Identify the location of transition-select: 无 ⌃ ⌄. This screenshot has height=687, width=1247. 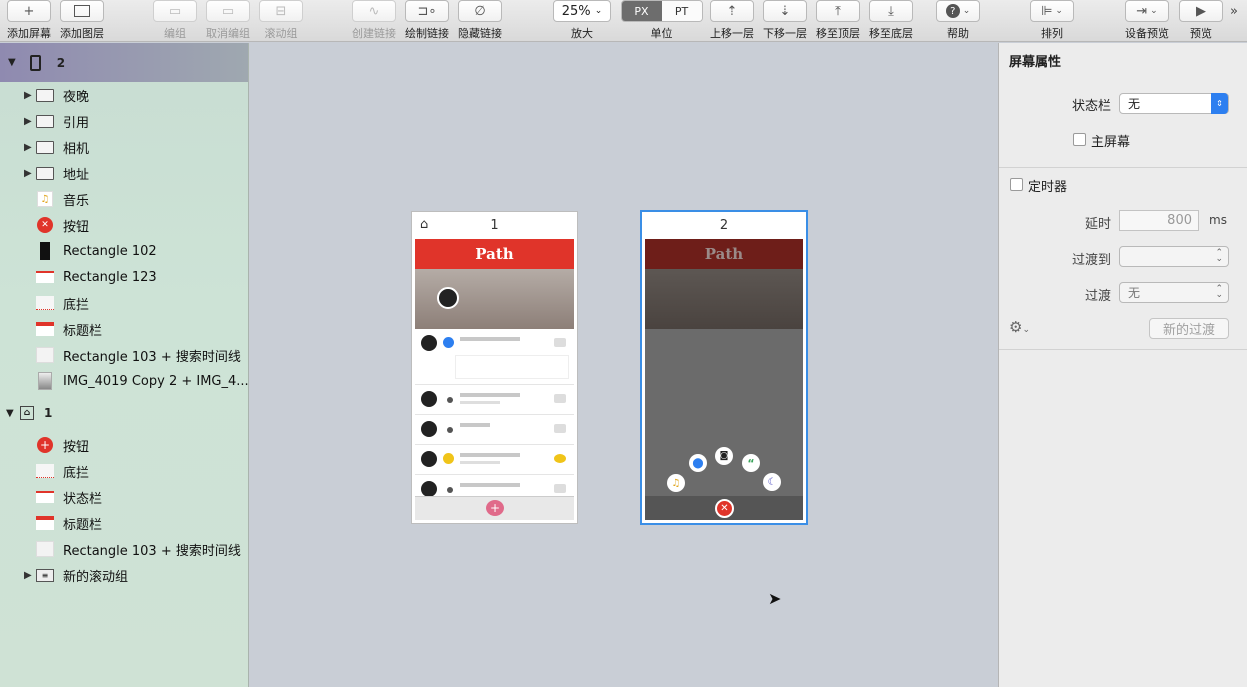
(1174, 292).